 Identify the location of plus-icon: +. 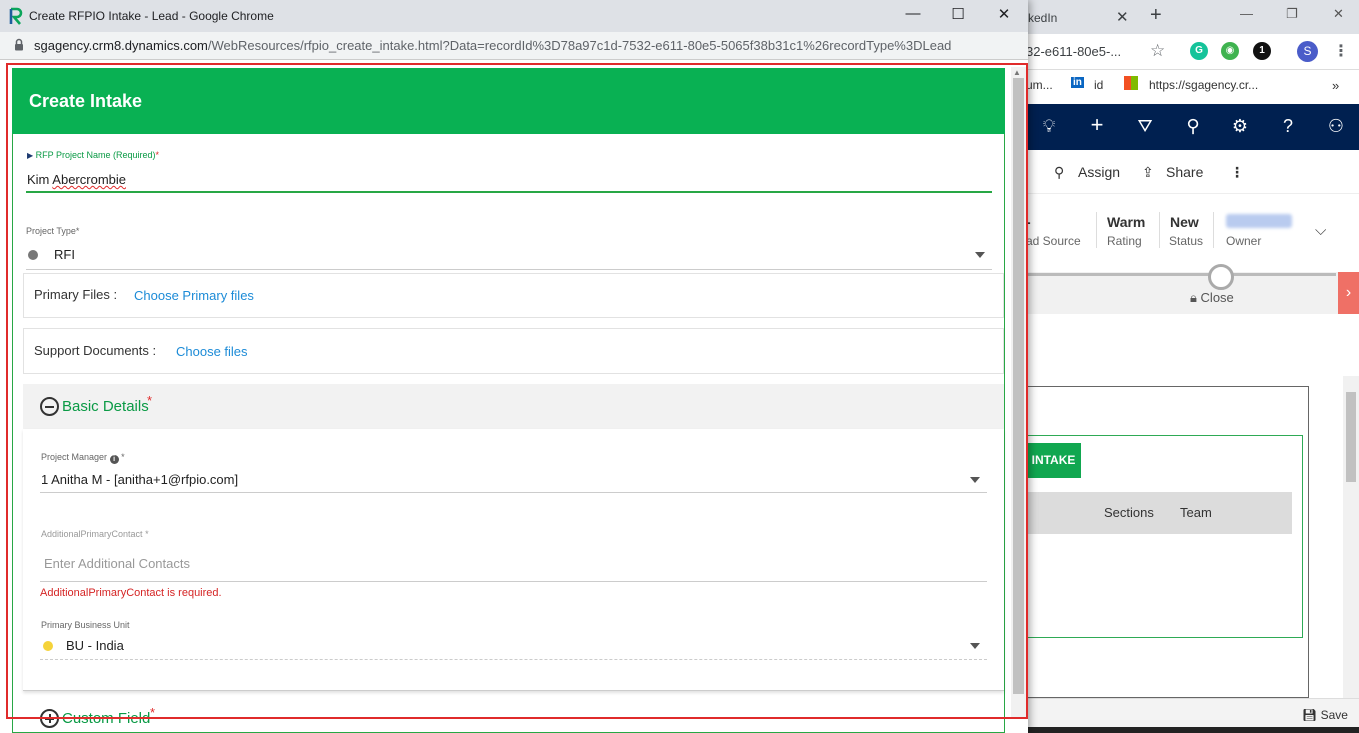
(1097, 125).